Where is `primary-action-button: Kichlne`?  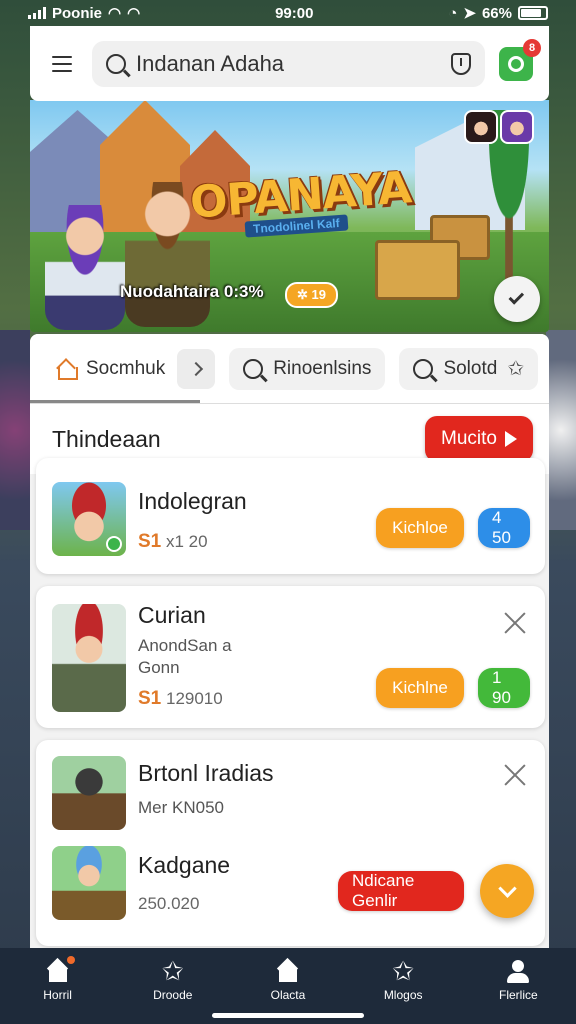
primary-action-button: Kichlne is located at coordinates (420, 688).